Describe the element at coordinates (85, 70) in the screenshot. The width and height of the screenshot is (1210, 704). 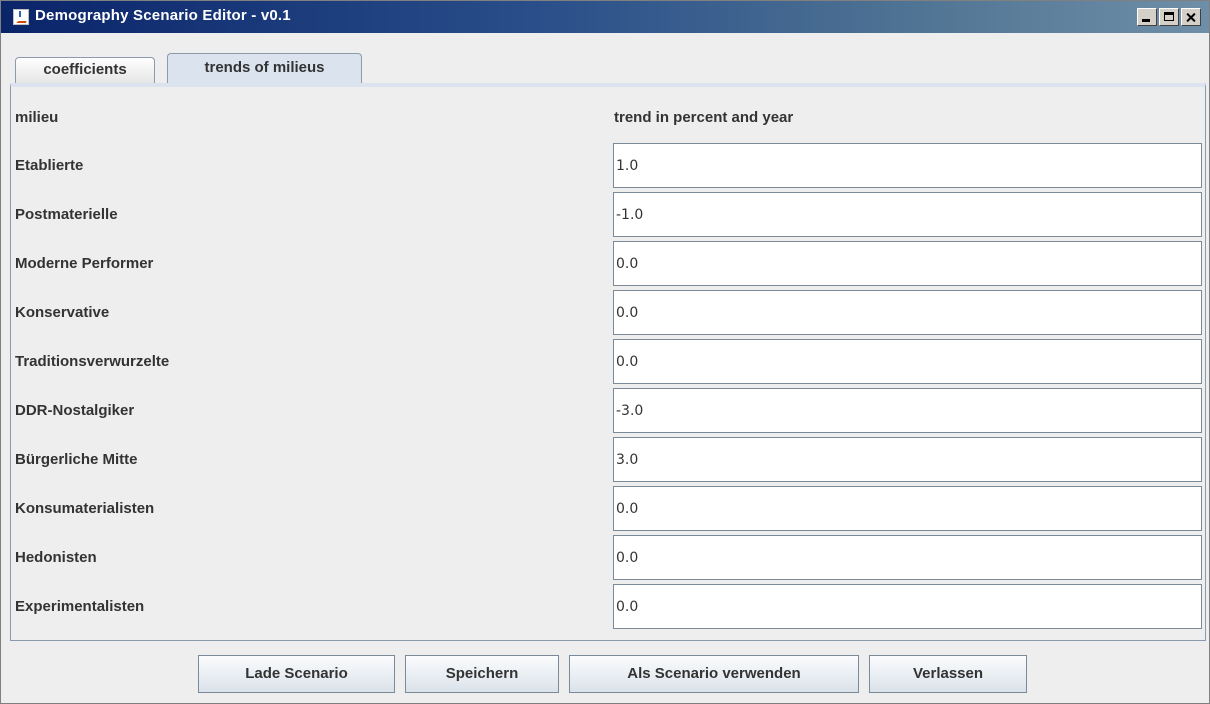
I see `tab-coefficients: coefficients` at that location.